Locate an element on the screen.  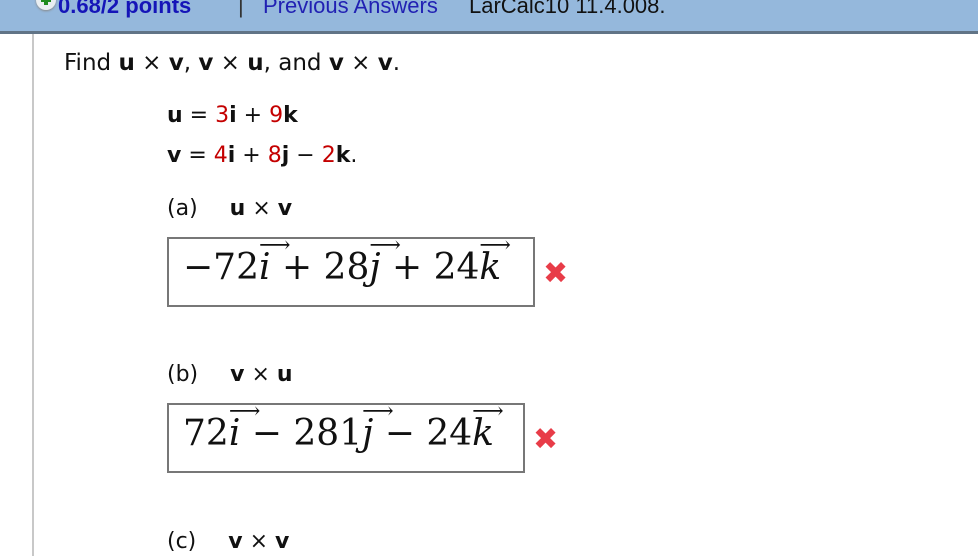
prompt-text: , is located at coordinates (191, 63).